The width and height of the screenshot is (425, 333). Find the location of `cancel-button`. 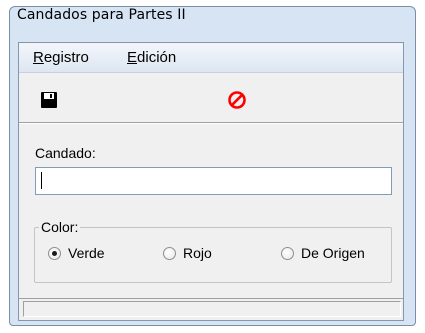

cancel-button is located at coordinates (237, 100).